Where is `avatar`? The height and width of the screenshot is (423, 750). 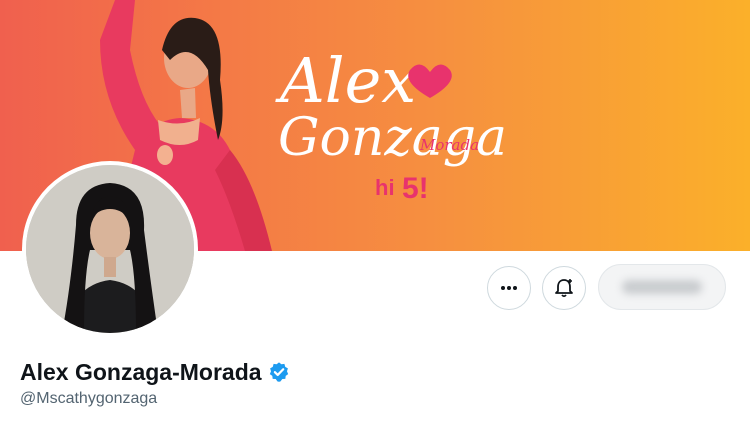 avatar is located at coordinates (110, 249).